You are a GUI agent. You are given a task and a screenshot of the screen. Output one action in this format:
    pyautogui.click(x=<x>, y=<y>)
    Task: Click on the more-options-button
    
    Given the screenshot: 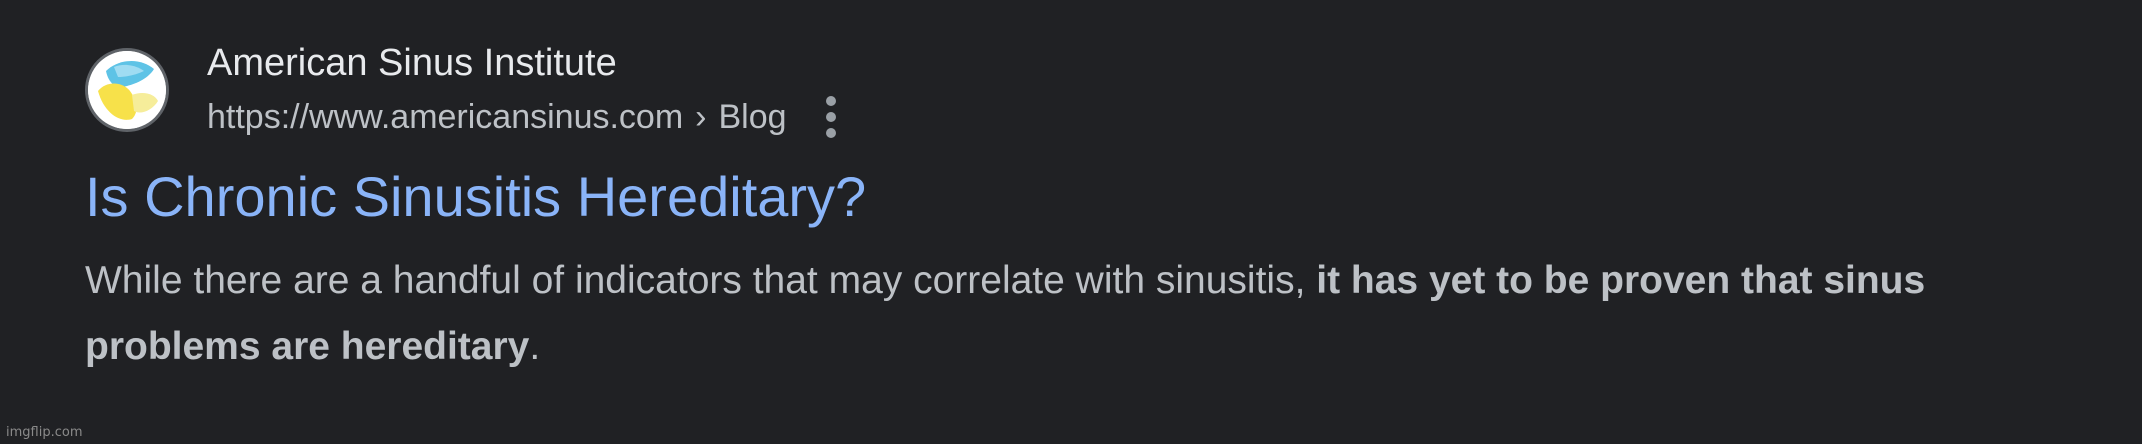 What is the action you would take?
    pyautogui.click(x=831, y=117)
    